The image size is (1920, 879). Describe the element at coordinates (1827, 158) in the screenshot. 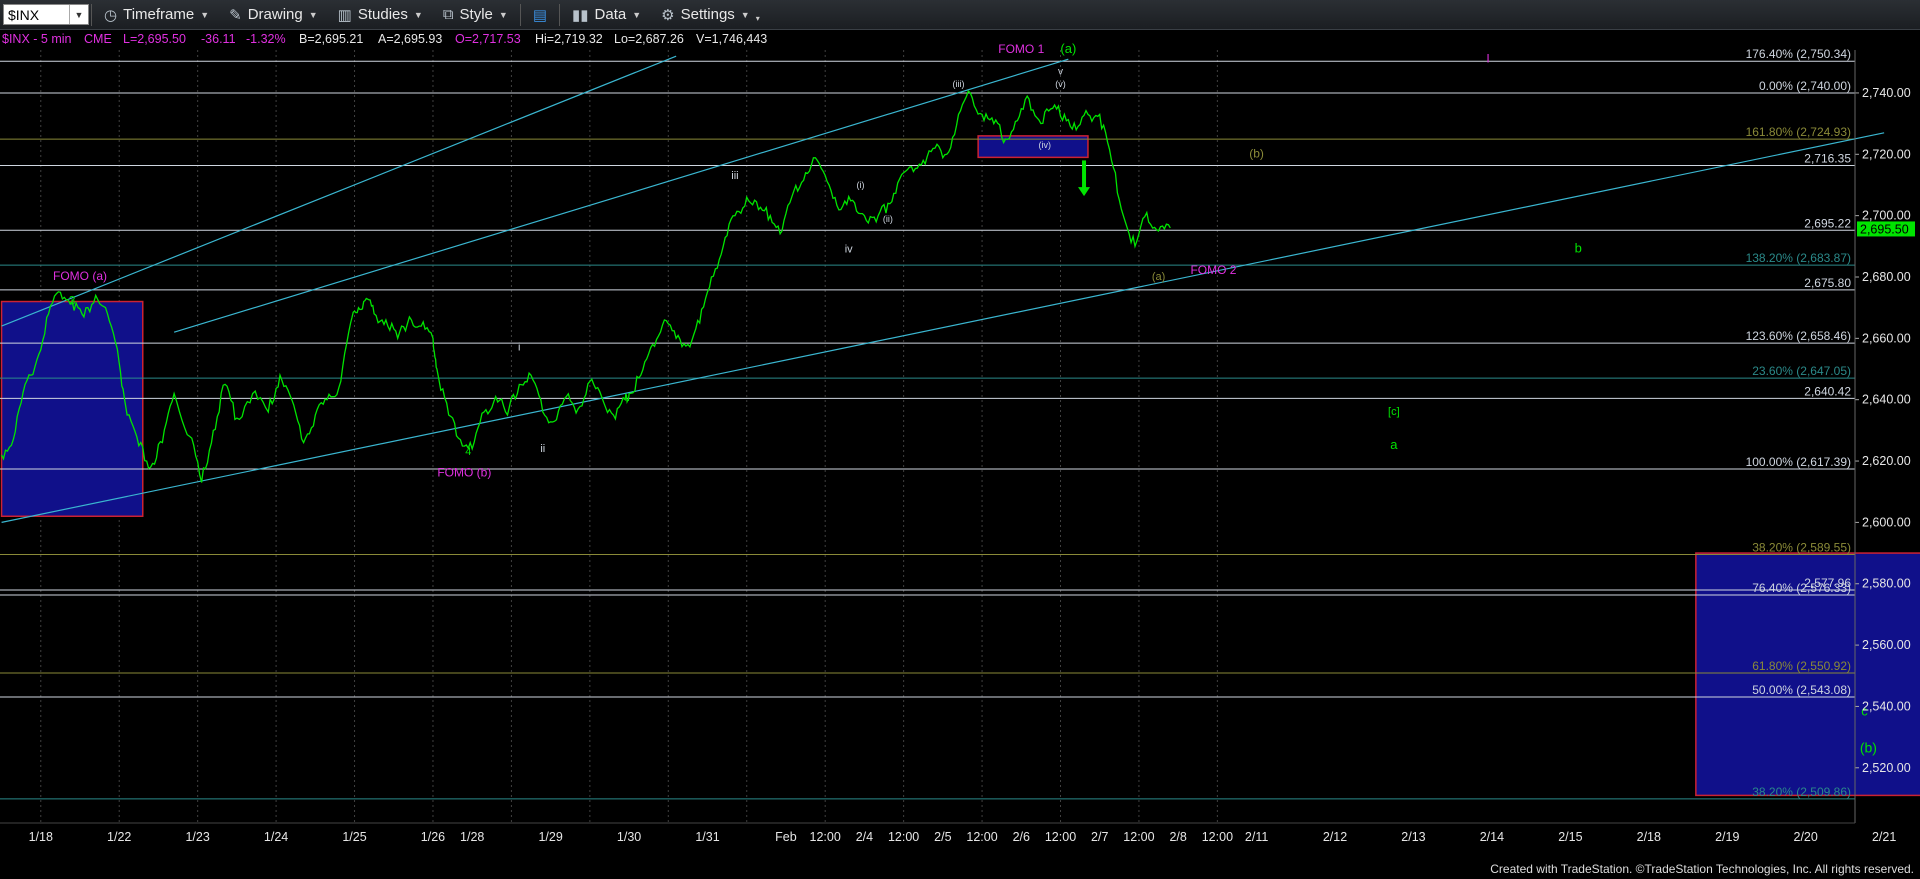

I see `fib-label: 2,716.35` at that location.